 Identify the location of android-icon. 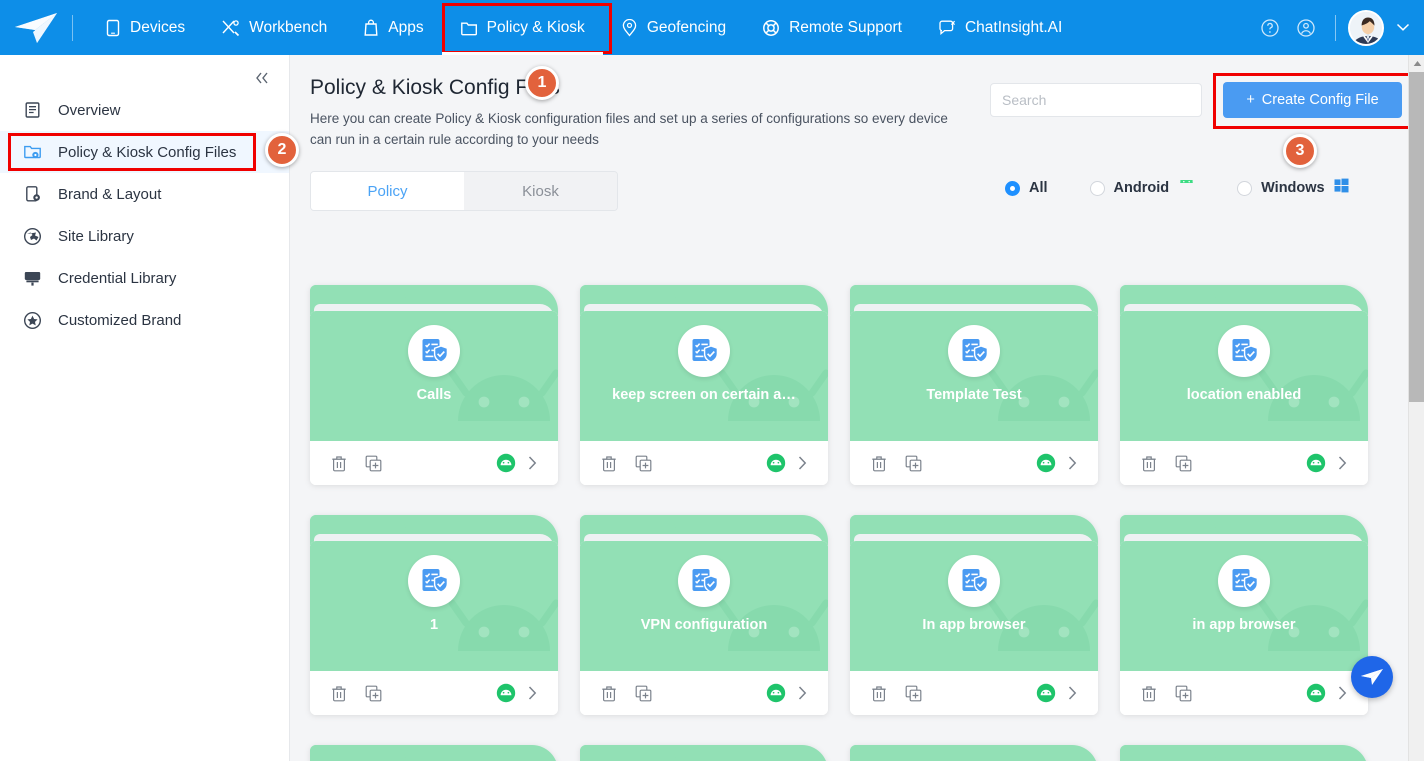
(1186, 186).